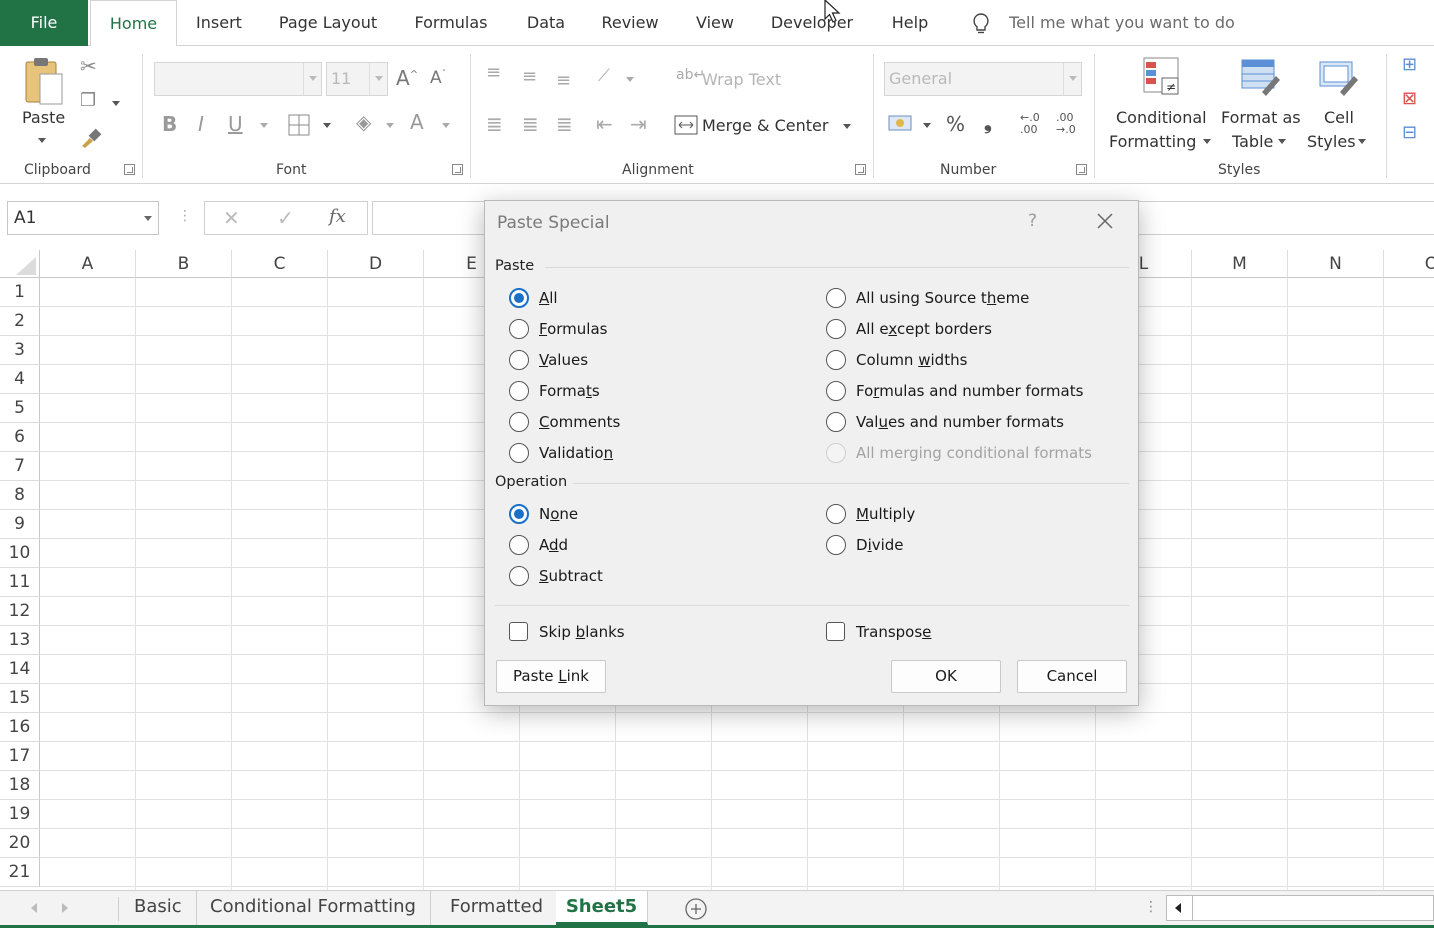 Image resolution: width=1434 pixels, height=928 pixels. What do you see at coordinates (20, 640) in the screenshot?
I see `row-header: 13` at bounding box center [20, 640].